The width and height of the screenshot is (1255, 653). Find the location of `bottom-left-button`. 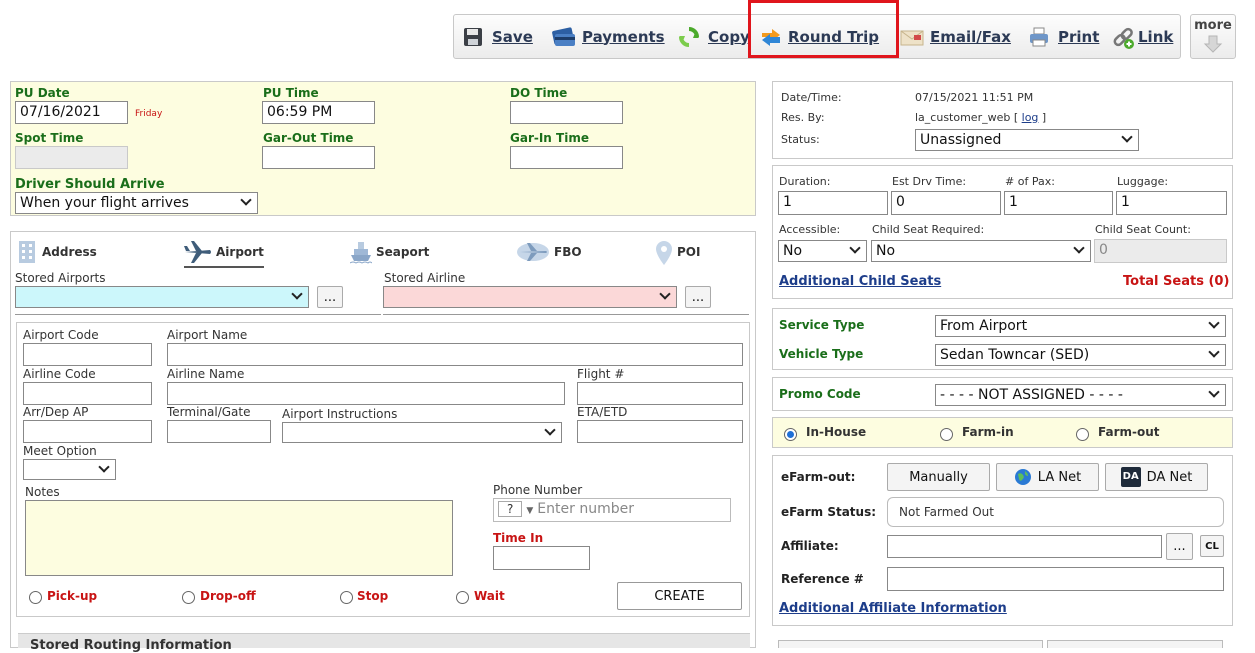

bottom-left-button is located at coordinates (910, 644).